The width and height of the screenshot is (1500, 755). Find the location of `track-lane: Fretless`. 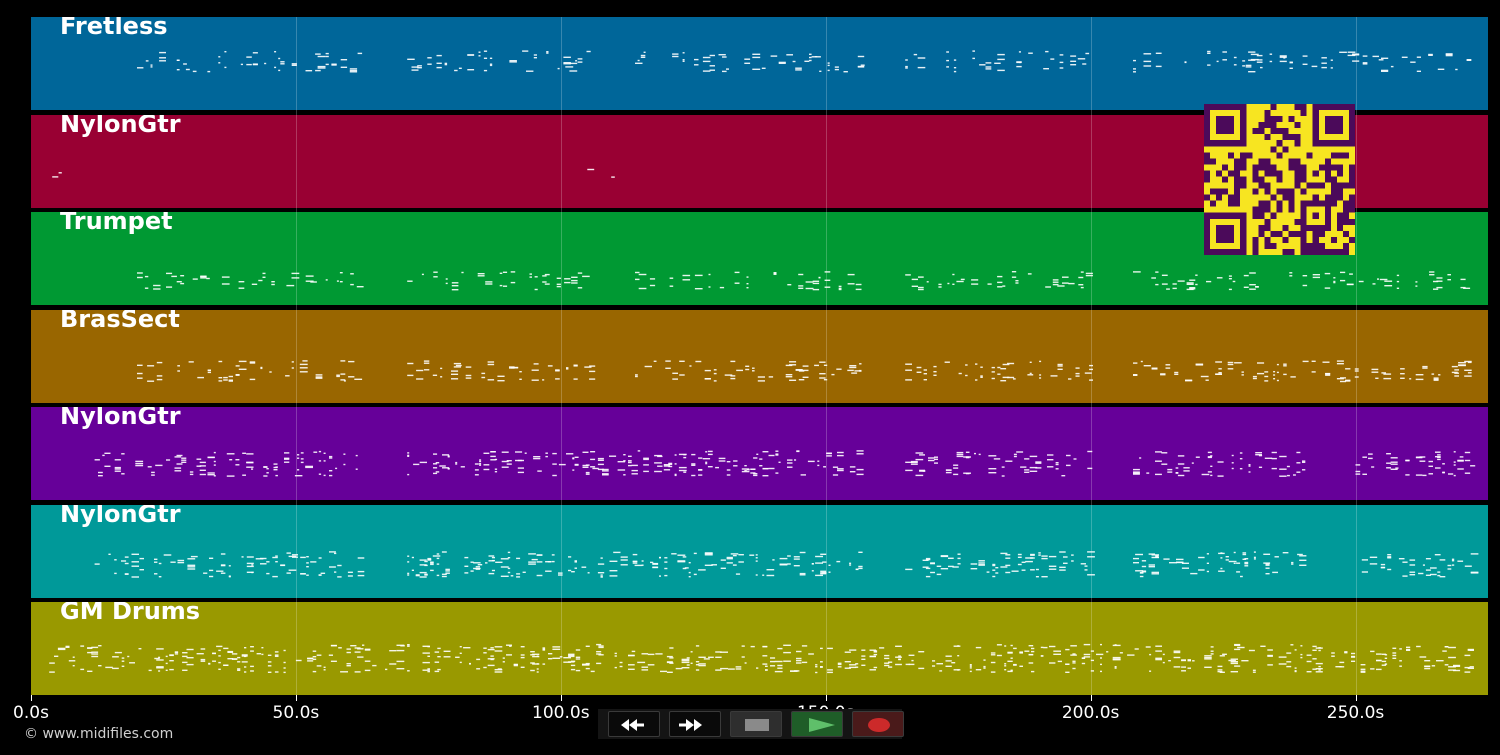

track-lane: Fretless is located at coordinates (759, 63).